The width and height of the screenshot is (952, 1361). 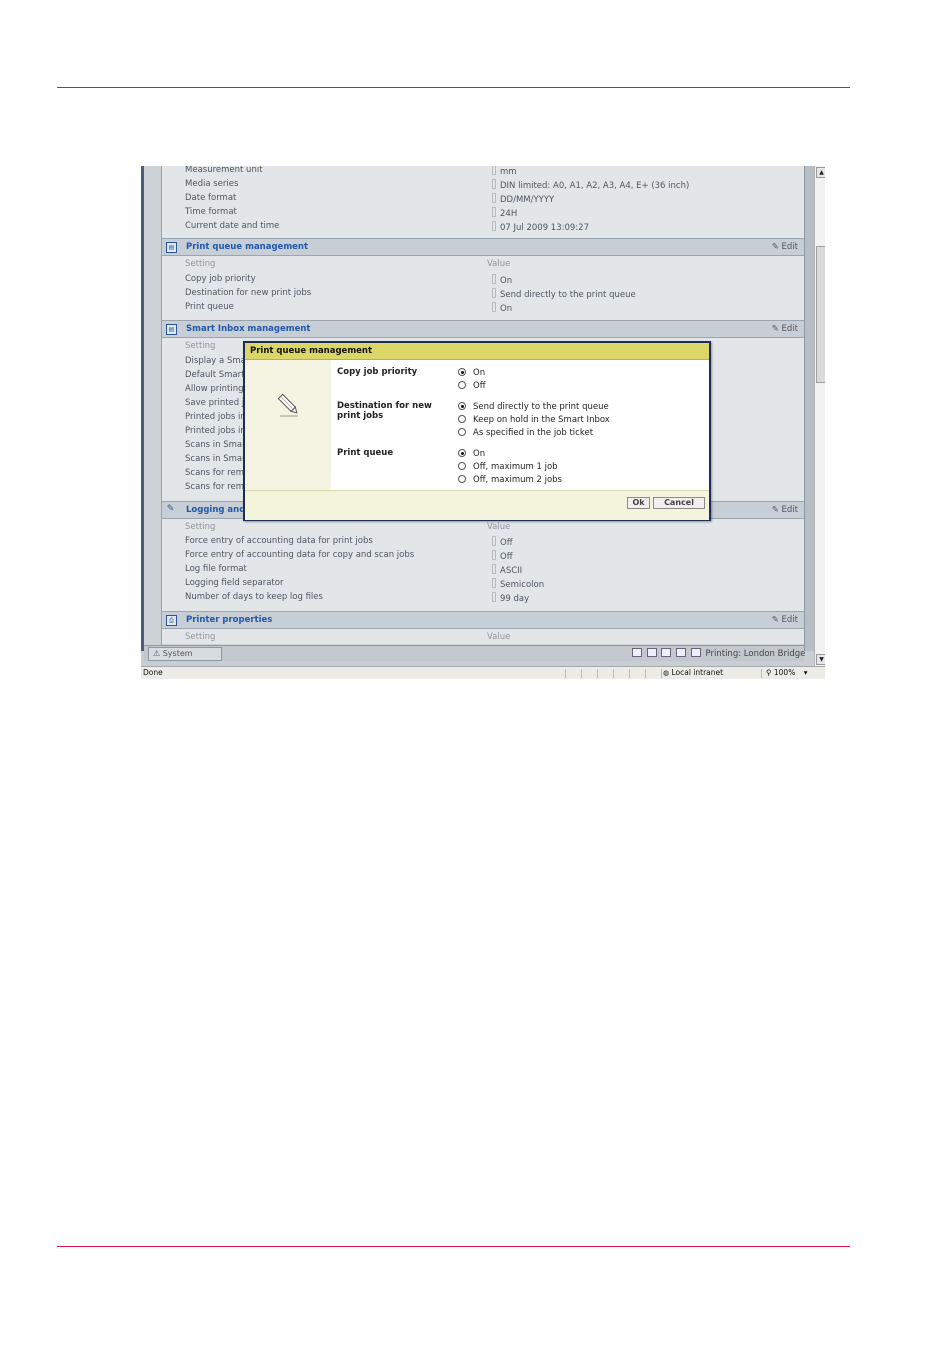 What do you see at coordinates (695, 652) in the screenshot?
I see `printer-status-icon` at bounding box center [695, 652].